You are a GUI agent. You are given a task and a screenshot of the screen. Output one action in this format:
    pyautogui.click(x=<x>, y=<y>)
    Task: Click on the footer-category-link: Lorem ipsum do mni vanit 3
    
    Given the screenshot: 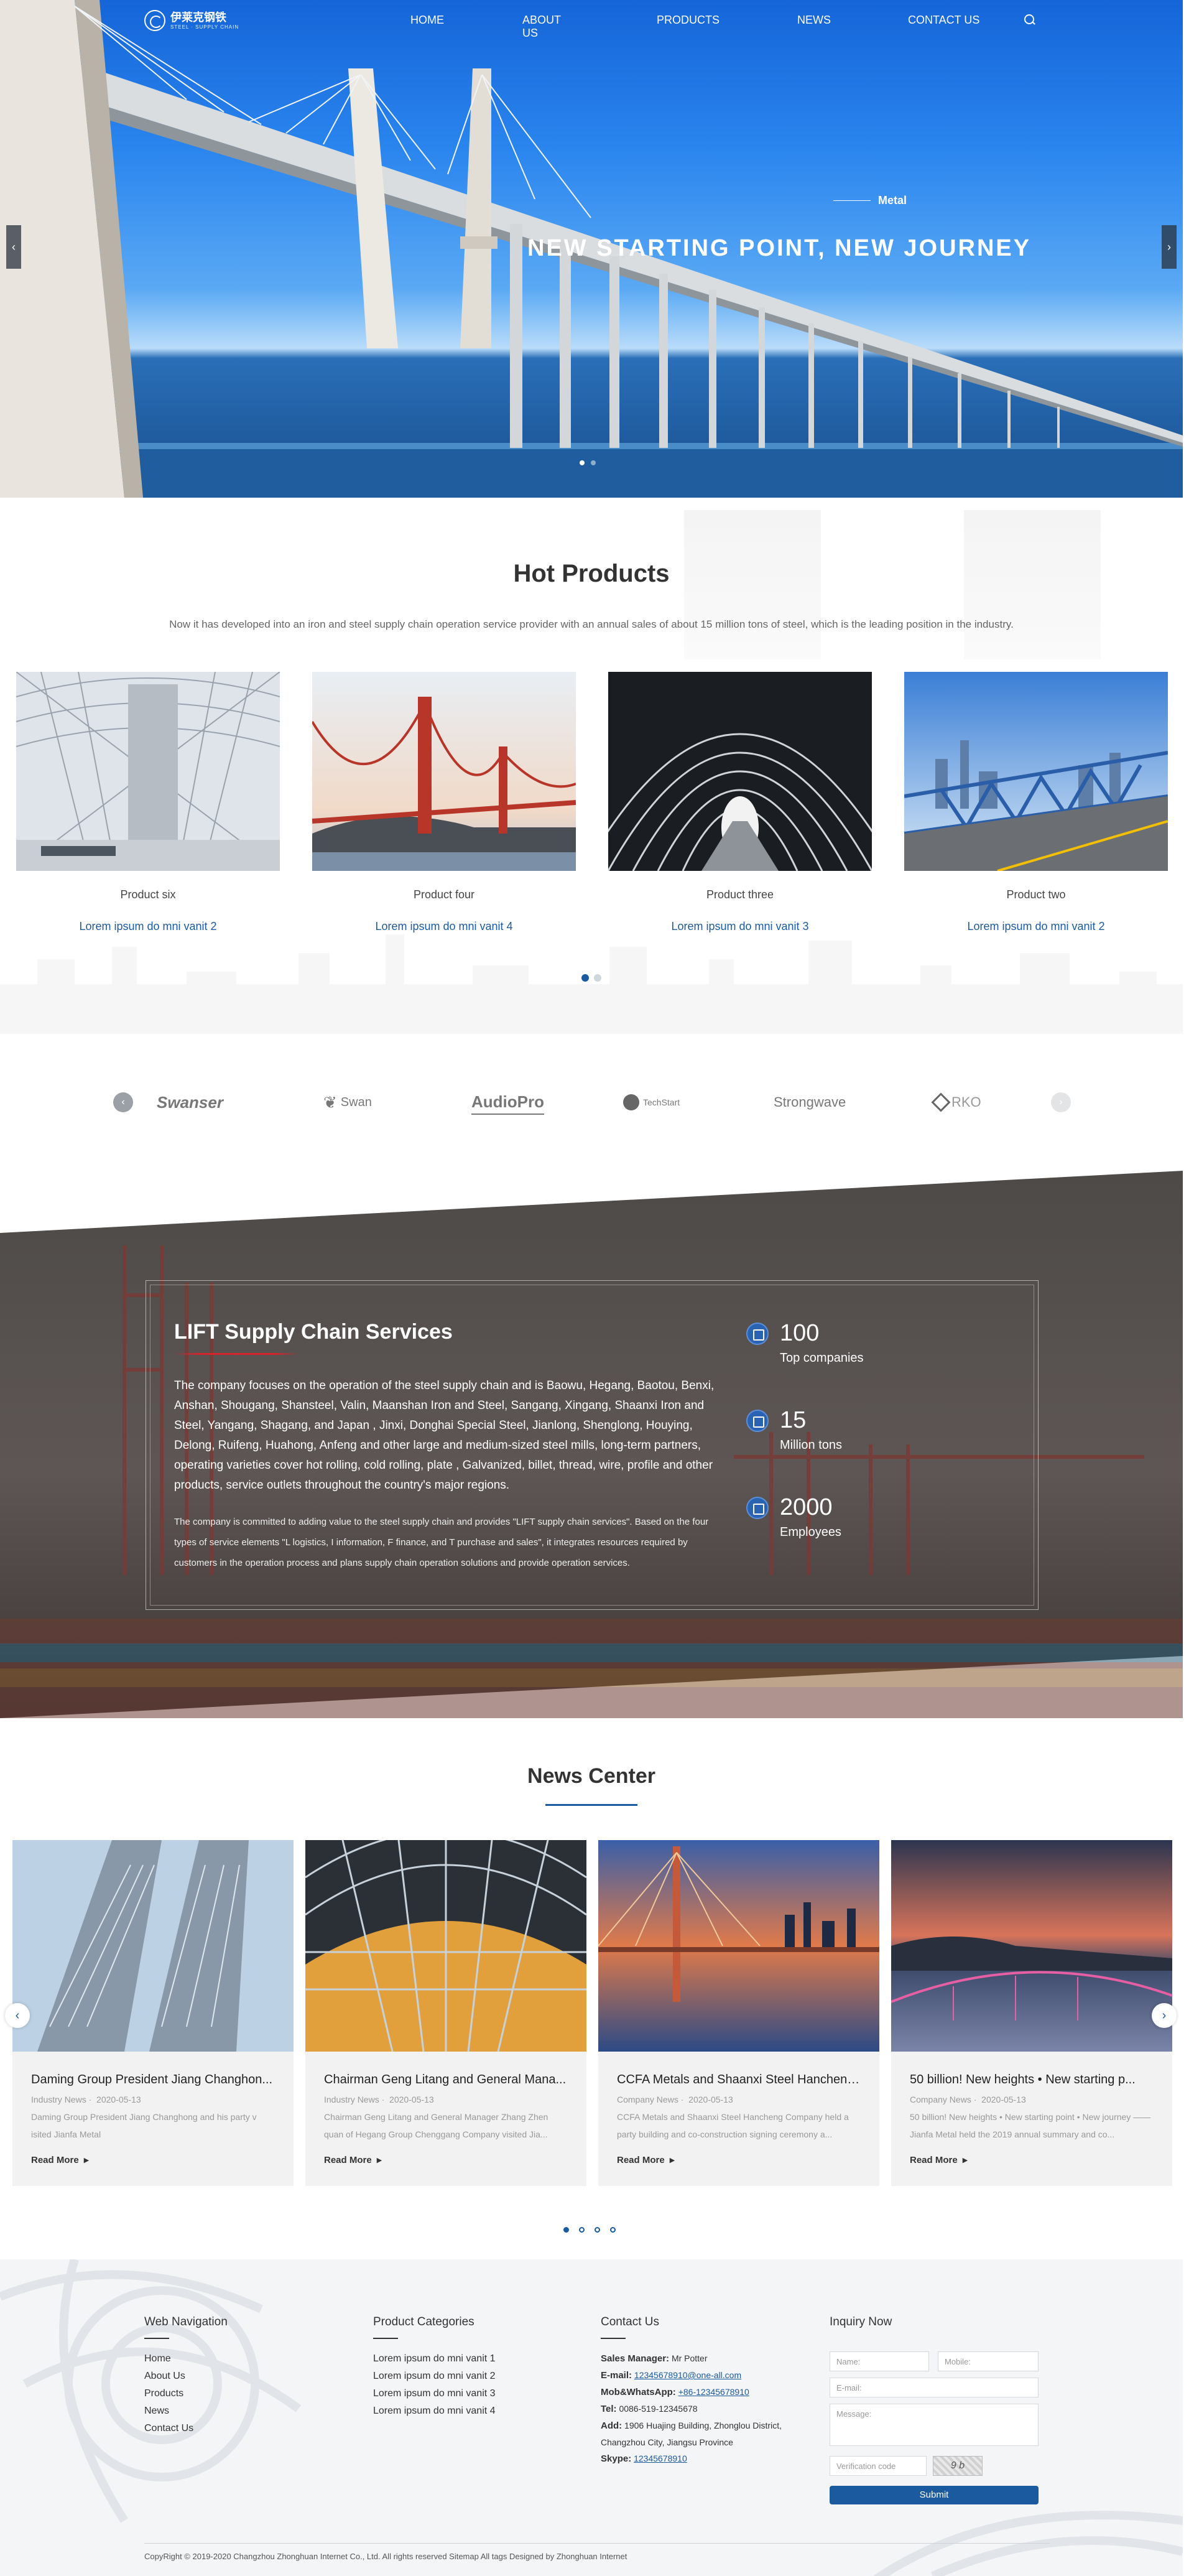 What is the action you would take?
    pyautogui.click(x=434, y=2393)
    